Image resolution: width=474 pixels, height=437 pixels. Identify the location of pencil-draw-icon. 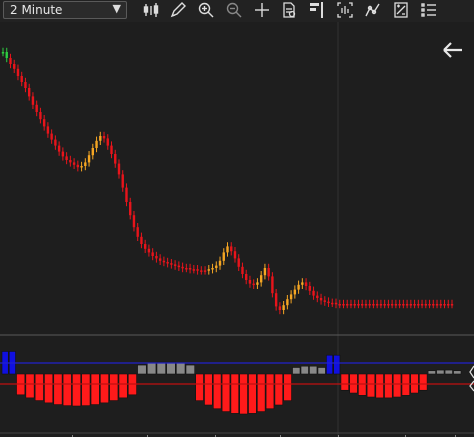
(178, 10).